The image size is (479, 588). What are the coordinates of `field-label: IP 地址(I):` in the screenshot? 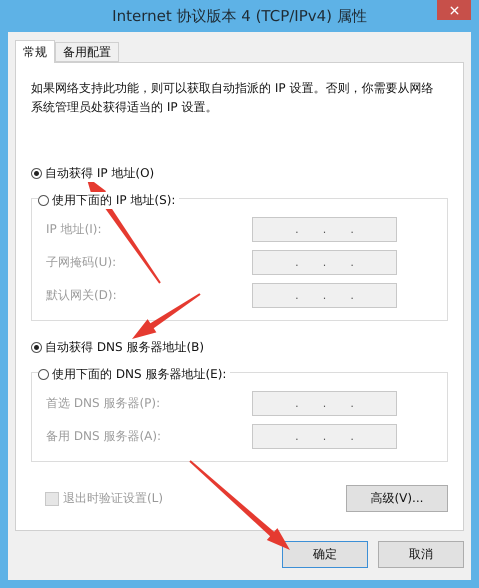 It's located at (74, 229).